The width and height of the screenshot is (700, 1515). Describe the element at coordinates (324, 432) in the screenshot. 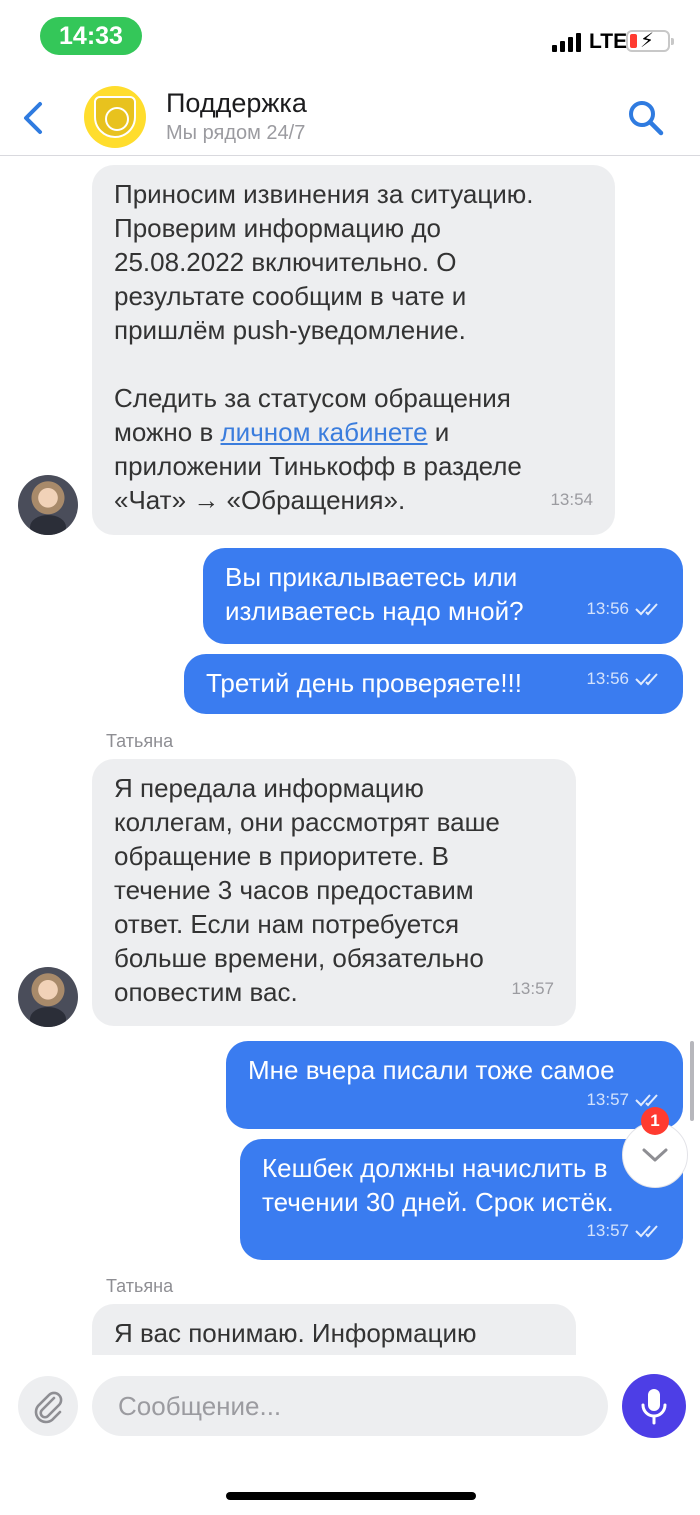

I see `personal-account-link: личном кабинете` at that location.